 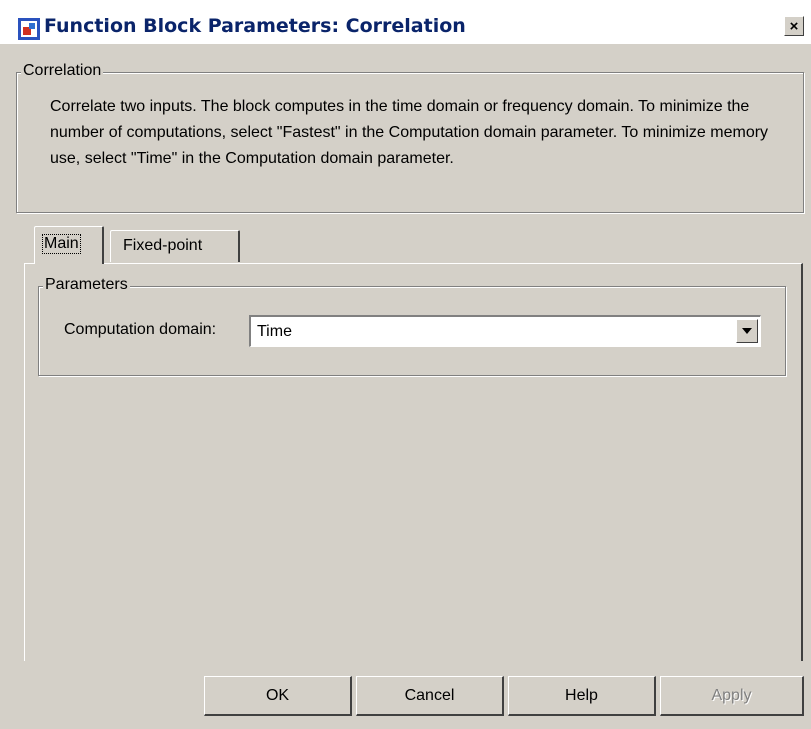 I want to click on title-bar: Function Block Parameters: Correlation ×, so click(x=405, y=22).